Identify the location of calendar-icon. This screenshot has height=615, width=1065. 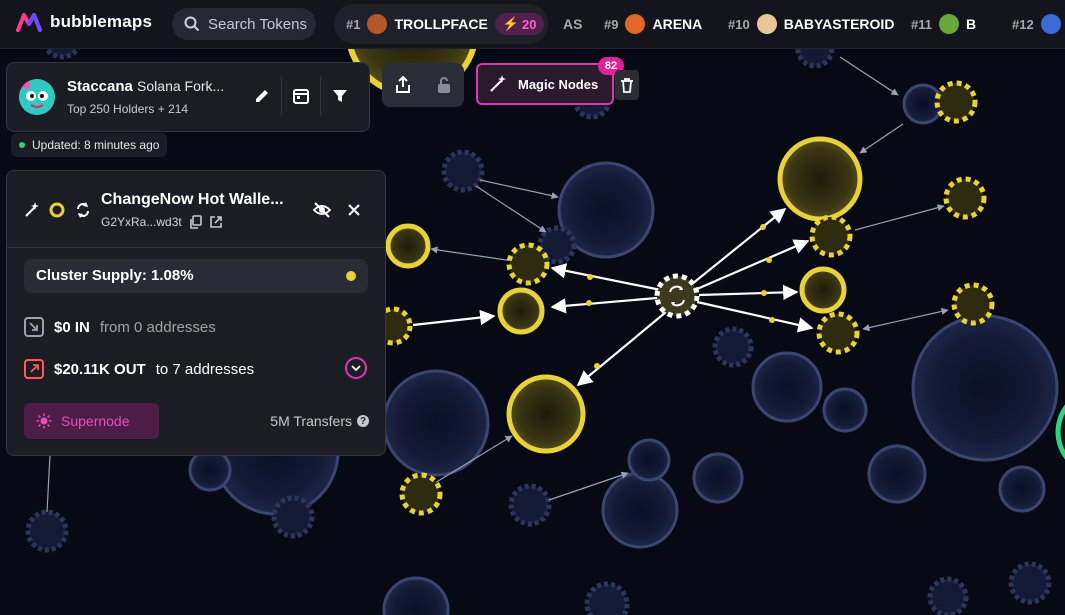
(301, 96).